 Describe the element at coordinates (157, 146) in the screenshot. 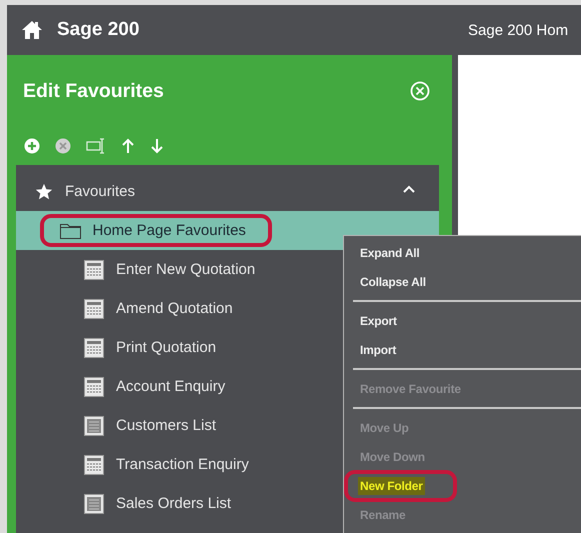

I see `down-arrow-icon` at that location.